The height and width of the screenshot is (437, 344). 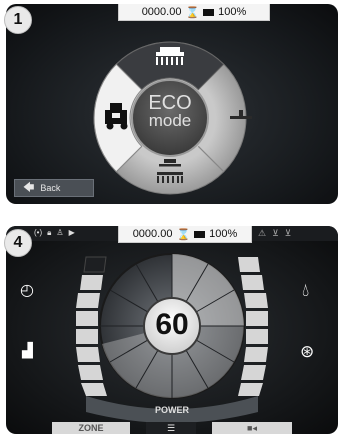 What do you see at coordinates (18, 243) in the screenshot?
I see `step-badge-4: 4` at bounding box center [18, 243].